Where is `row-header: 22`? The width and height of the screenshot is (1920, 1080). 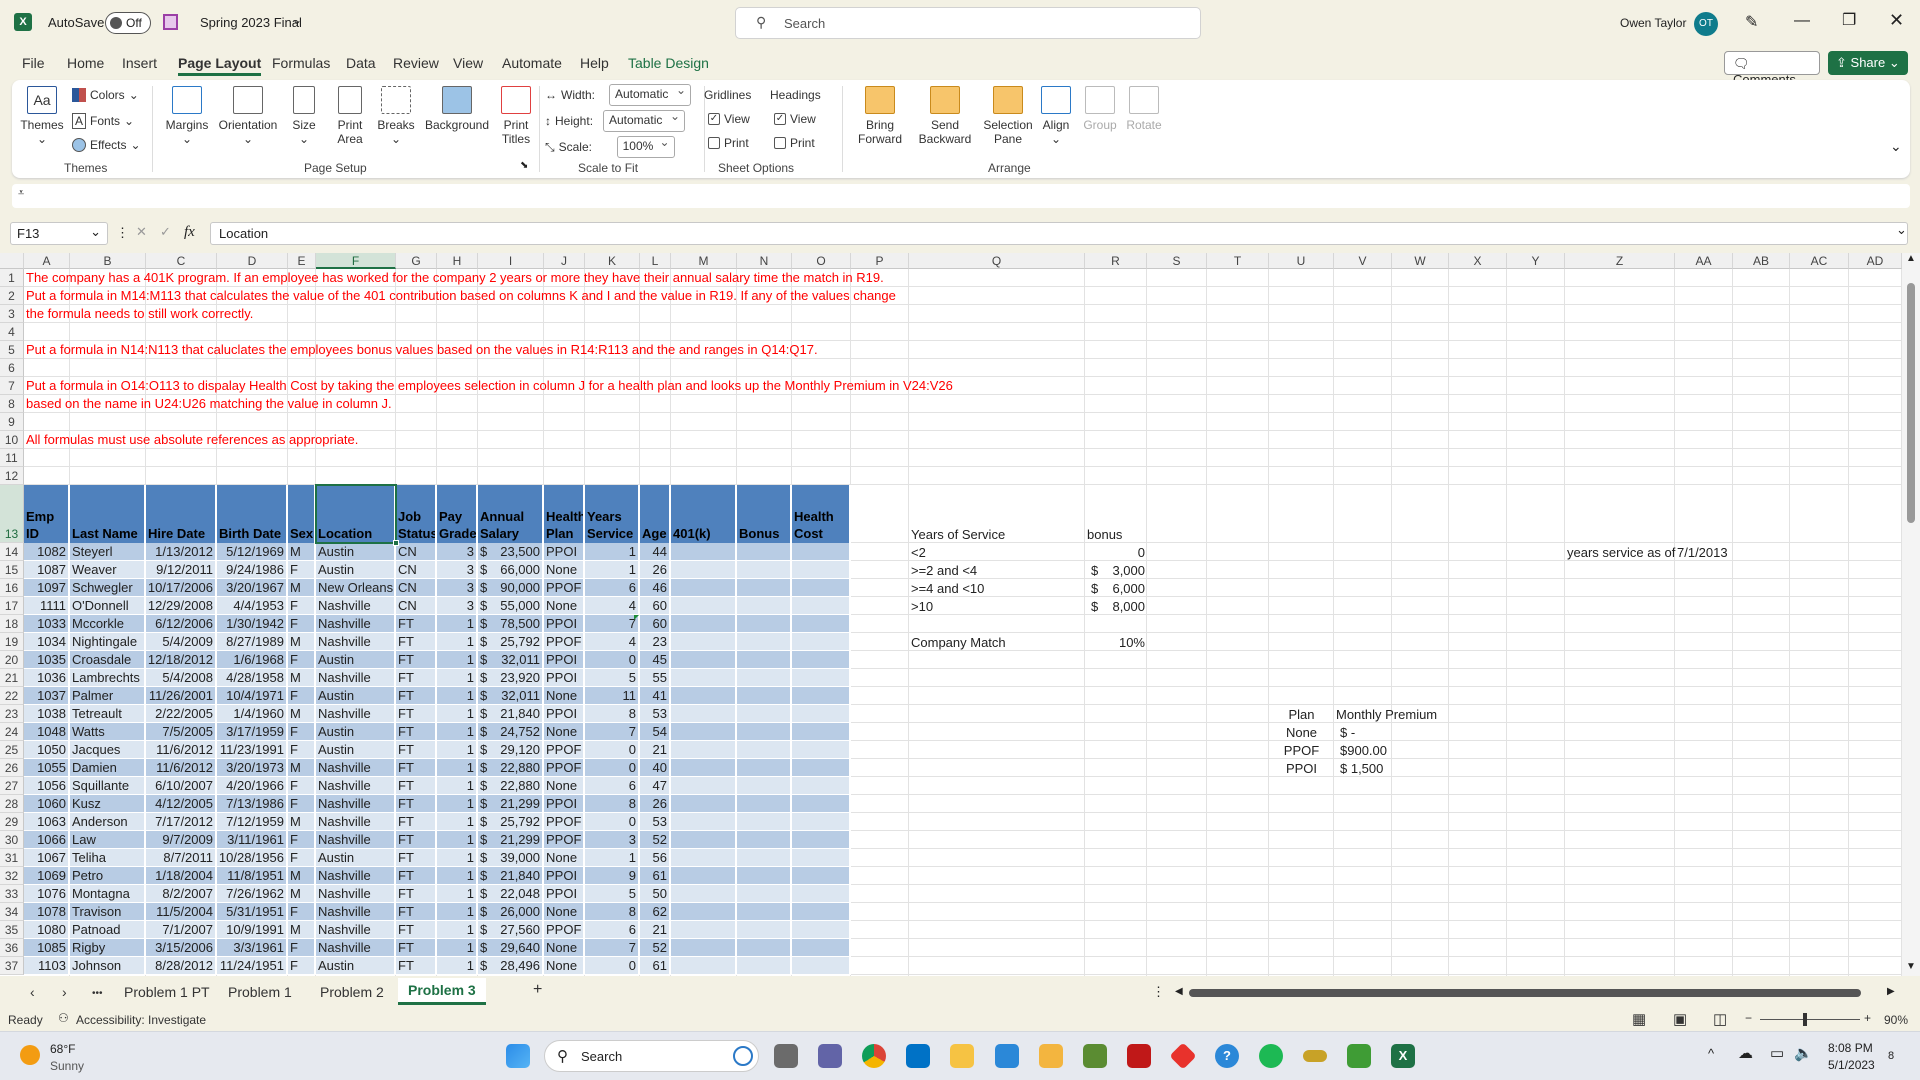 row-header: 22 is located at coordinates (12, 696).